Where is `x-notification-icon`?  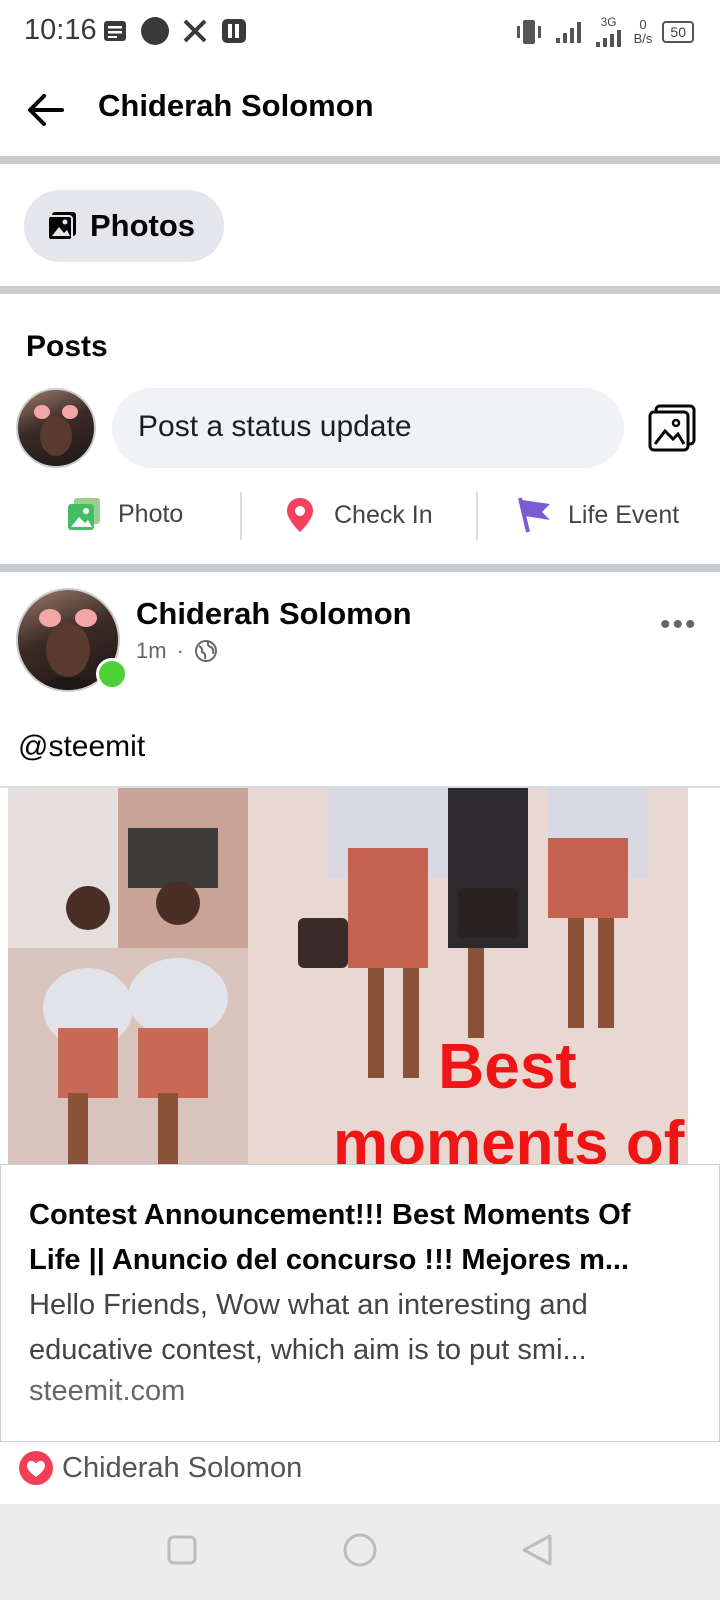 x-notification-icon is located at coordinates (195, 31).